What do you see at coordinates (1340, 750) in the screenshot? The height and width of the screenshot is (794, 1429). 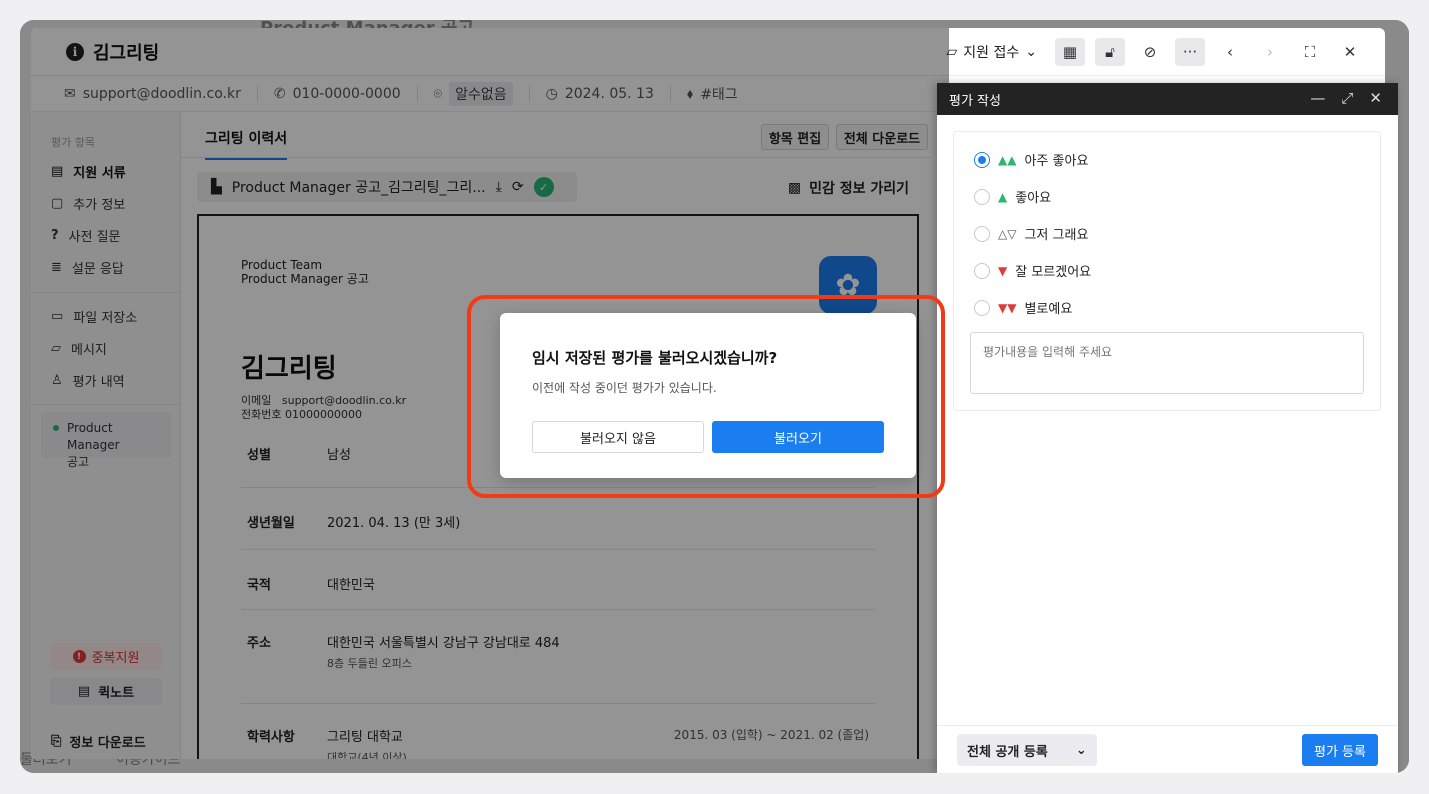 I see `submit-evaluation-button: 평가 등록` at bounding box center [1340, 750].